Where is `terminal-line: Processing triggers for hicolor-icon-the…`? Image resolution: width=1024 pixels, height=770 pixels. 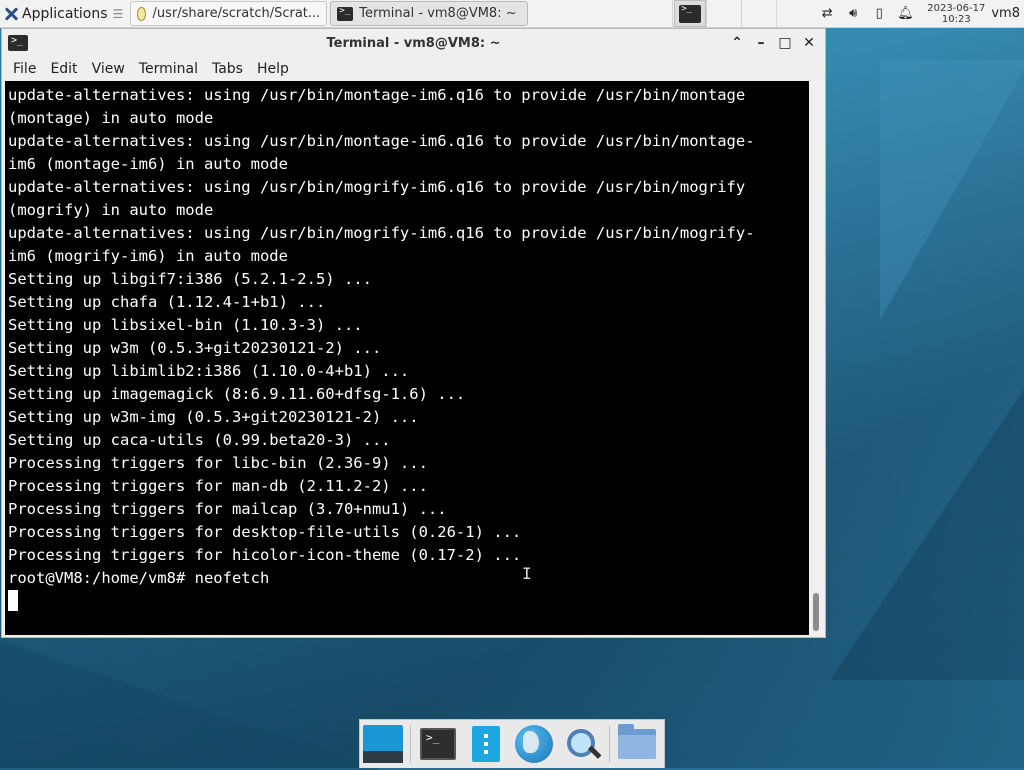 terminal-line: Processing triggers for hicolor-icon-the… is located at coordinates (265, 555).